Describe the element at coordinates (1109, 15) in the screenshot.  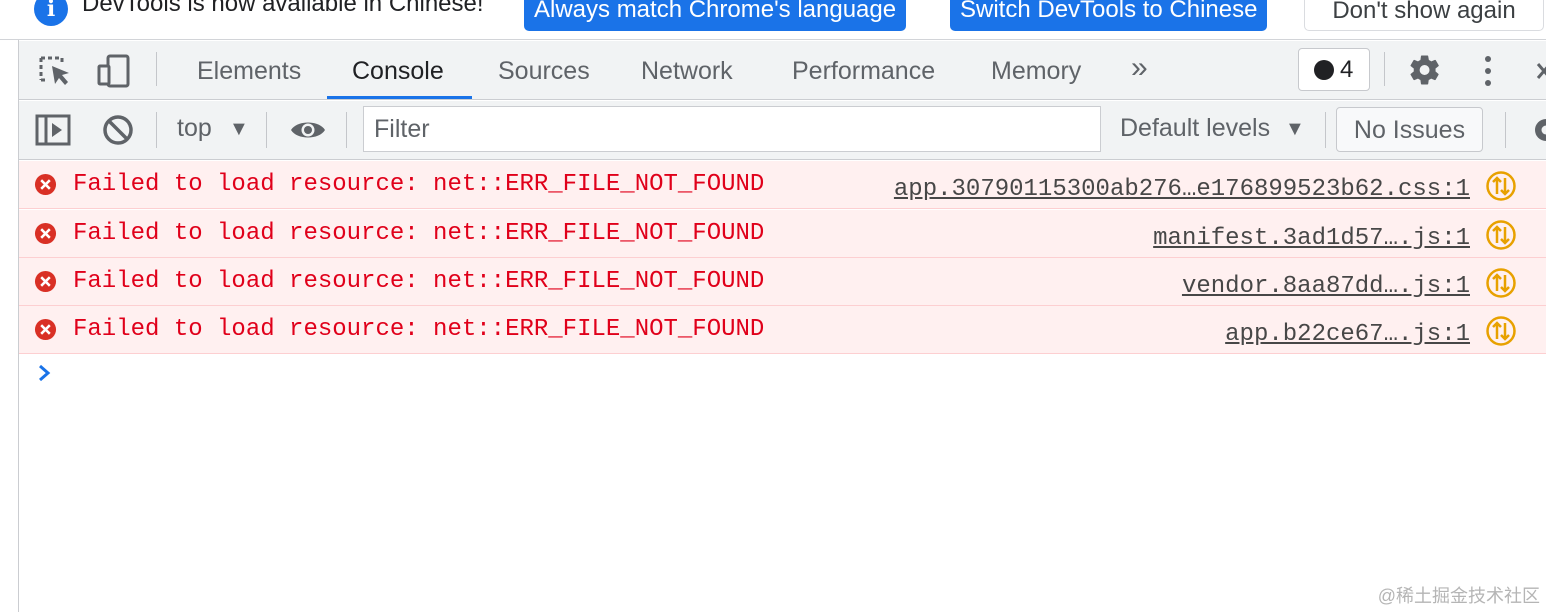
I see `switch-to-chinese-button: Switch DevTools to Chinese` at that location.